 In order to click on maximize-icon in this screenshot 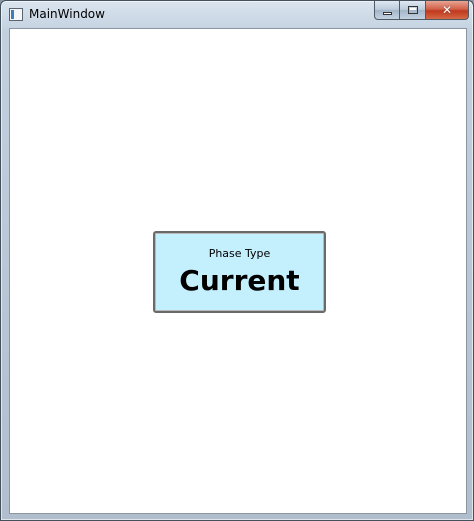, I will do `click(412, 10)`.